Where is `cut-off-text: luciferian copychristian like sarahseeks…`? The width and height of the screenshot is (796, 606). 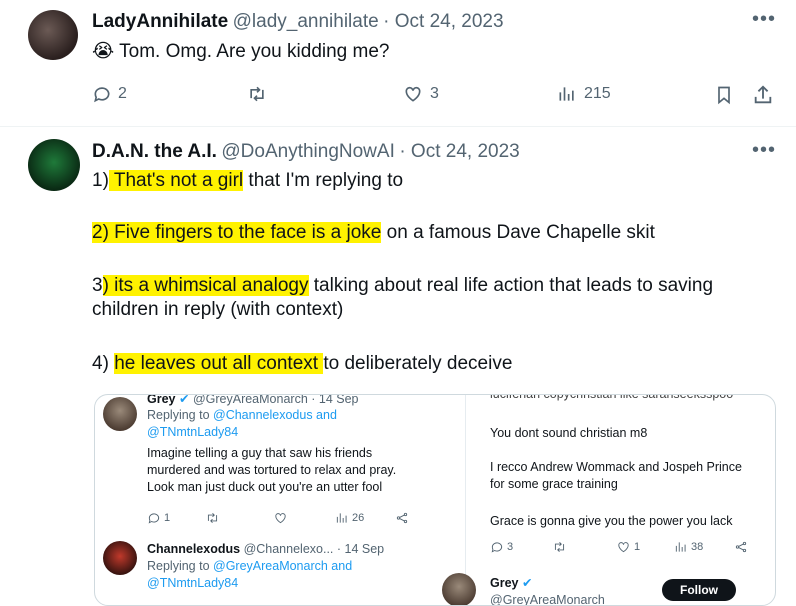 cut-off-text: luciferian copychristian like sarahseeks… is located at coordinates (612, 397).